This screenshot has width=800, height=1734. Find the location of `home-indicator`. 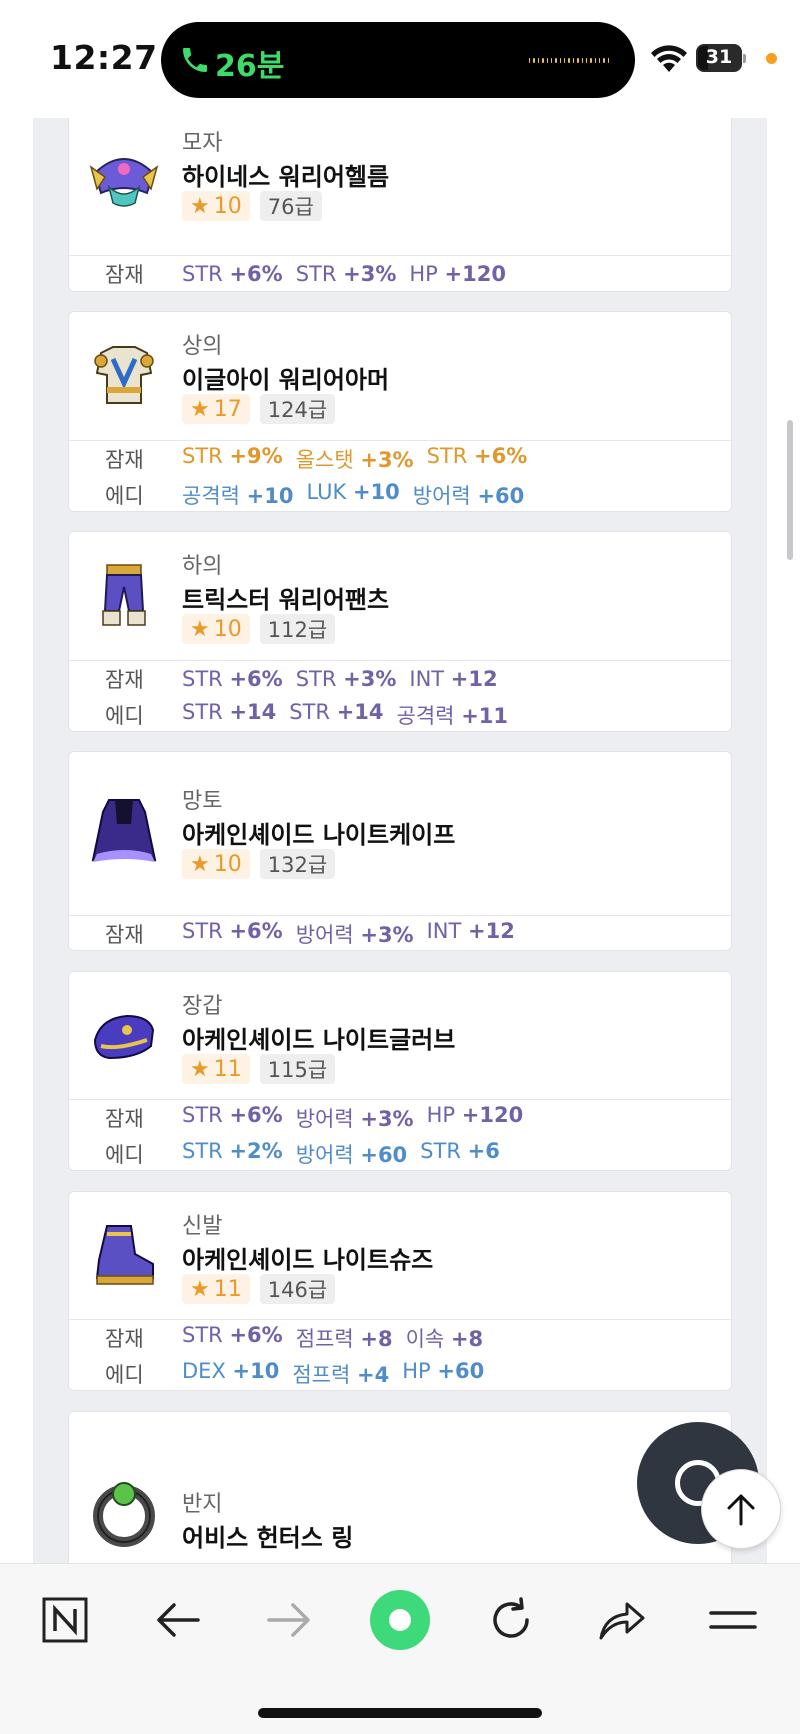

home-indicator is located at coordinates (400, 1713).